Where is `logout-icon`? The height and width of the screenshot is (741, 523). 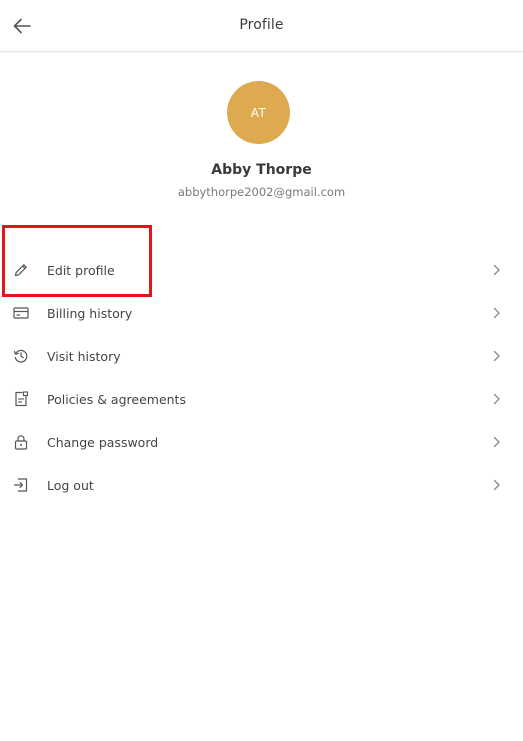
logout-icon is located at coordinates (21, 485).